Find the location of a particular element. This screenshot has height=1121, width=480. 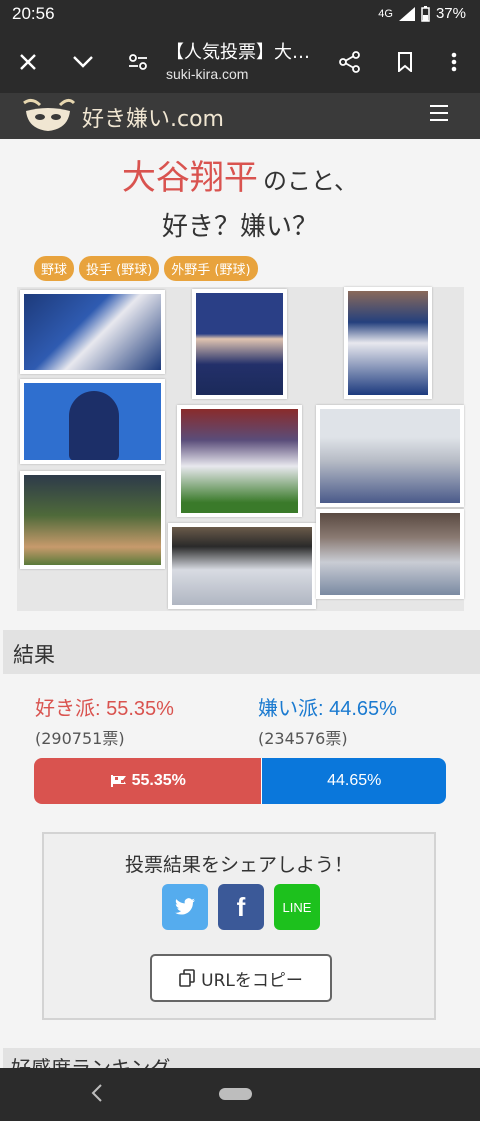

subject-suffix: のこと、 is located at coordinates (311, 181).